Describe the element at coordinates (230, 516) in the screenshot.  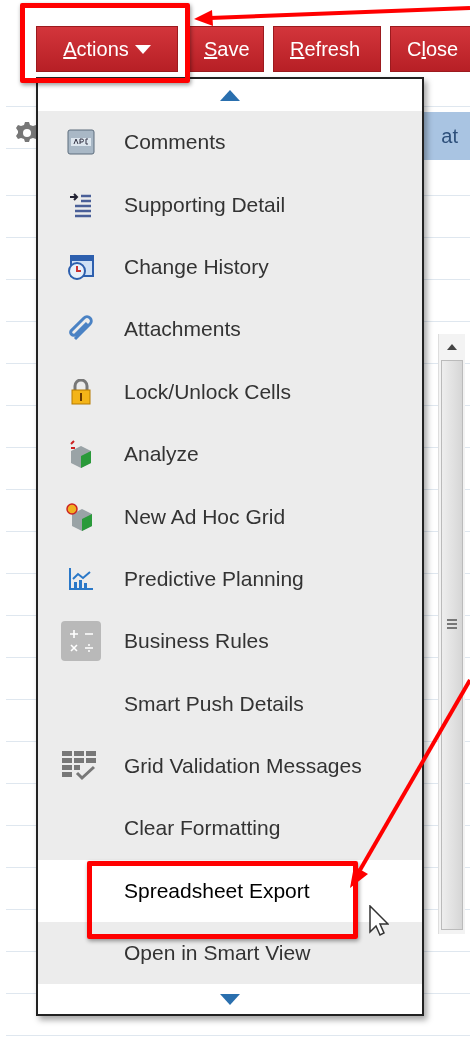
I see `menu-item: New Ad Hoc Grid` at that location.